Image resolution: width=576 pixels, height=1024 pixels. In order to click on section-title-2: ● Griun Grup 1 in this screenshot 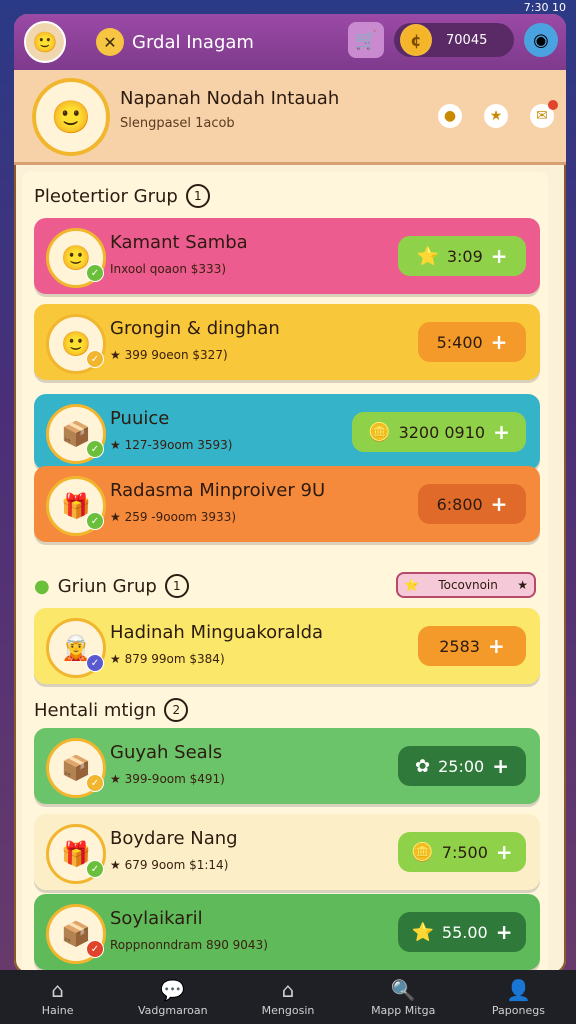, I will do `click(111, 586)`.